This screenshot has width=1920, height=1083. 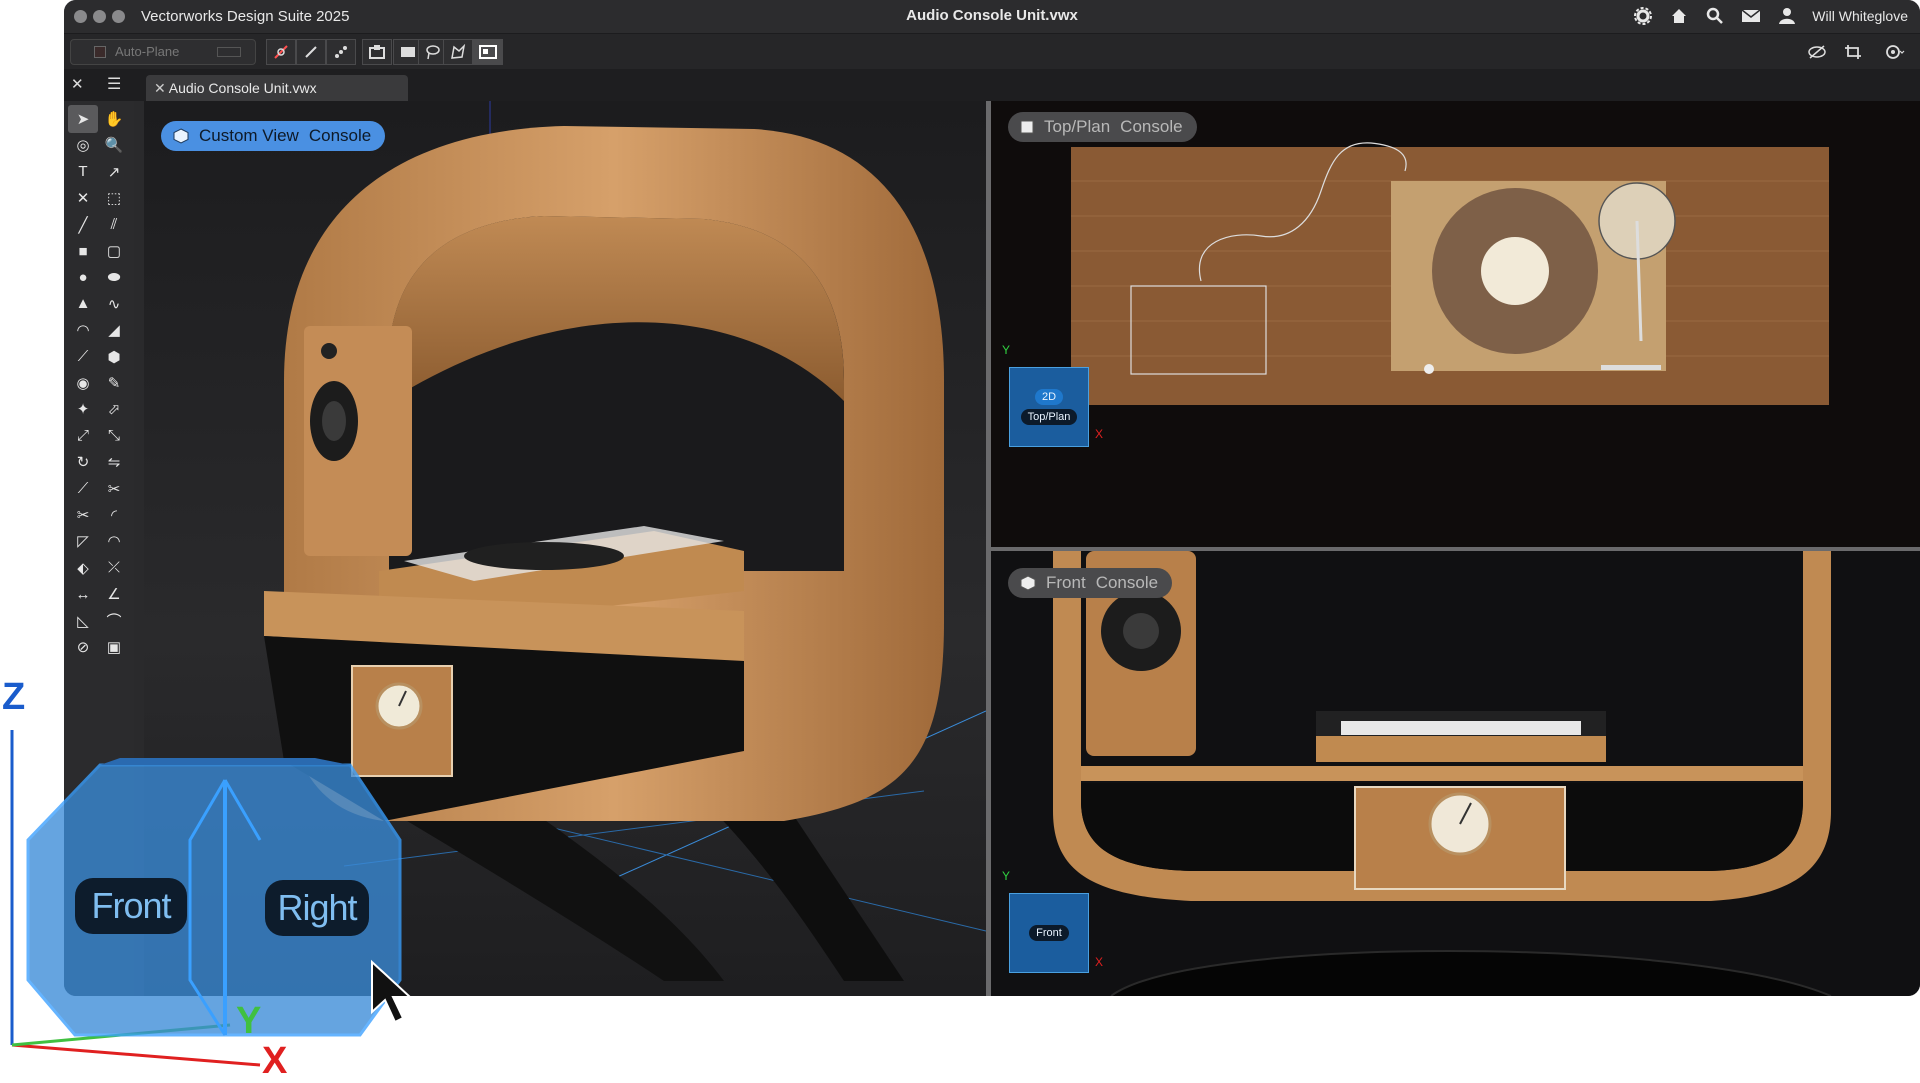 What do you see at coordinates (114, 357) in the screenshot?
I see `regular-polygon-tool: ⬢` at bounding box center [114, 357].